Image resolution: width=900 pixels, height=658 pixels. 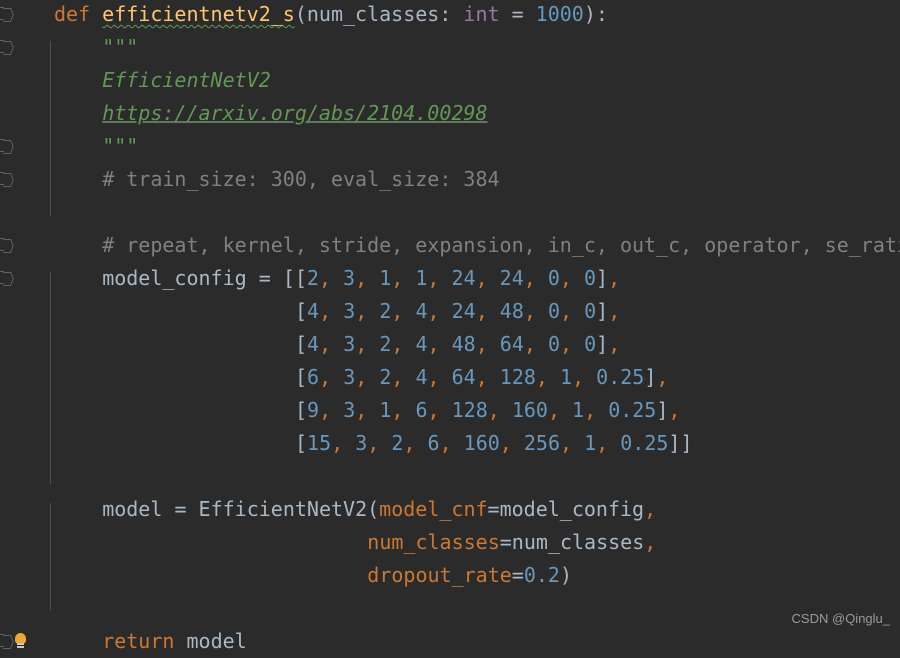 What do you see at coordinates (680, 443) in the screenshot?
I see `code-token: ]]` at bounding box center [680, 443].